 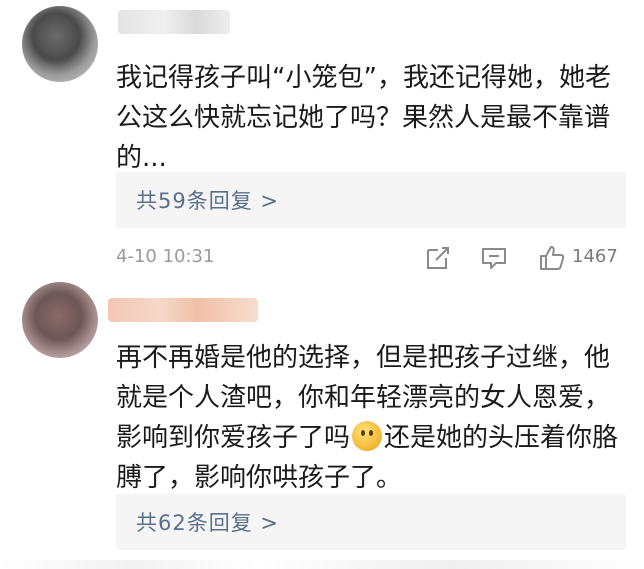 What do you see at coordinates (371, 200) in the screenshot?
I see `view-replies-button: 共59条回复 >` at bounding box center [371, 200].